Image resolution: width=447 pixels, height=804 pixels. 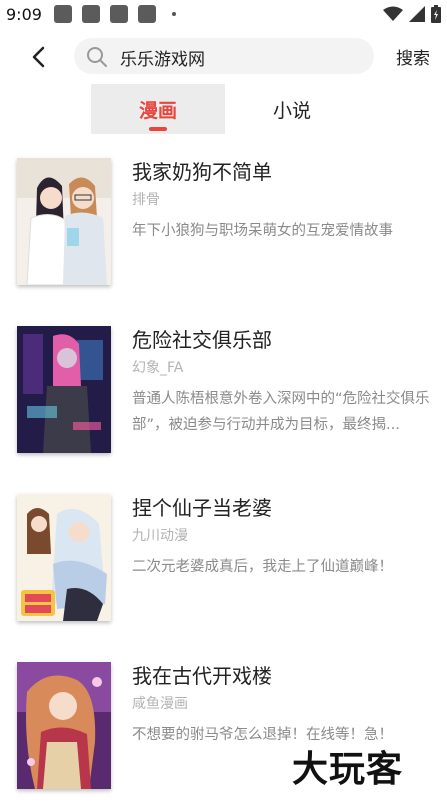 What do you see at coordinates (223, 15) in the screenshot?
I see `status-bar: 9:09` at bounding box center [223, 15].